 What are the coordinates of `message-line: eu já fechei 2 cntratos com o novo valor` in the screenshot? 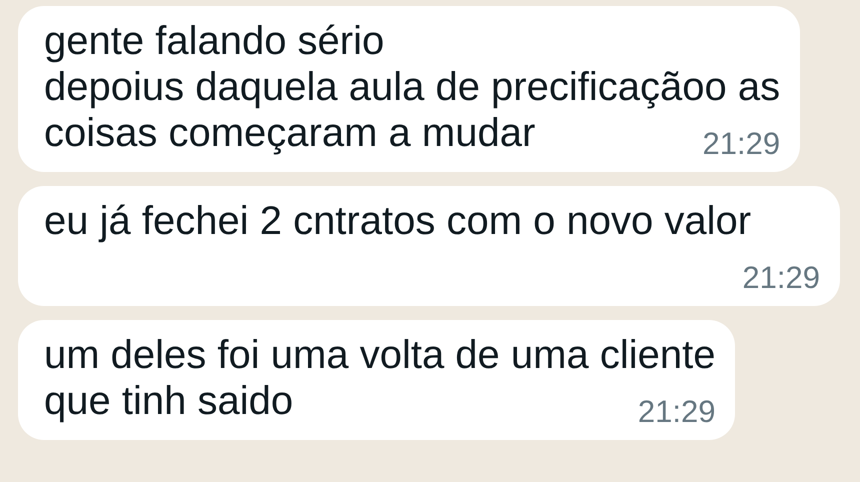 It's located at (398, 221).